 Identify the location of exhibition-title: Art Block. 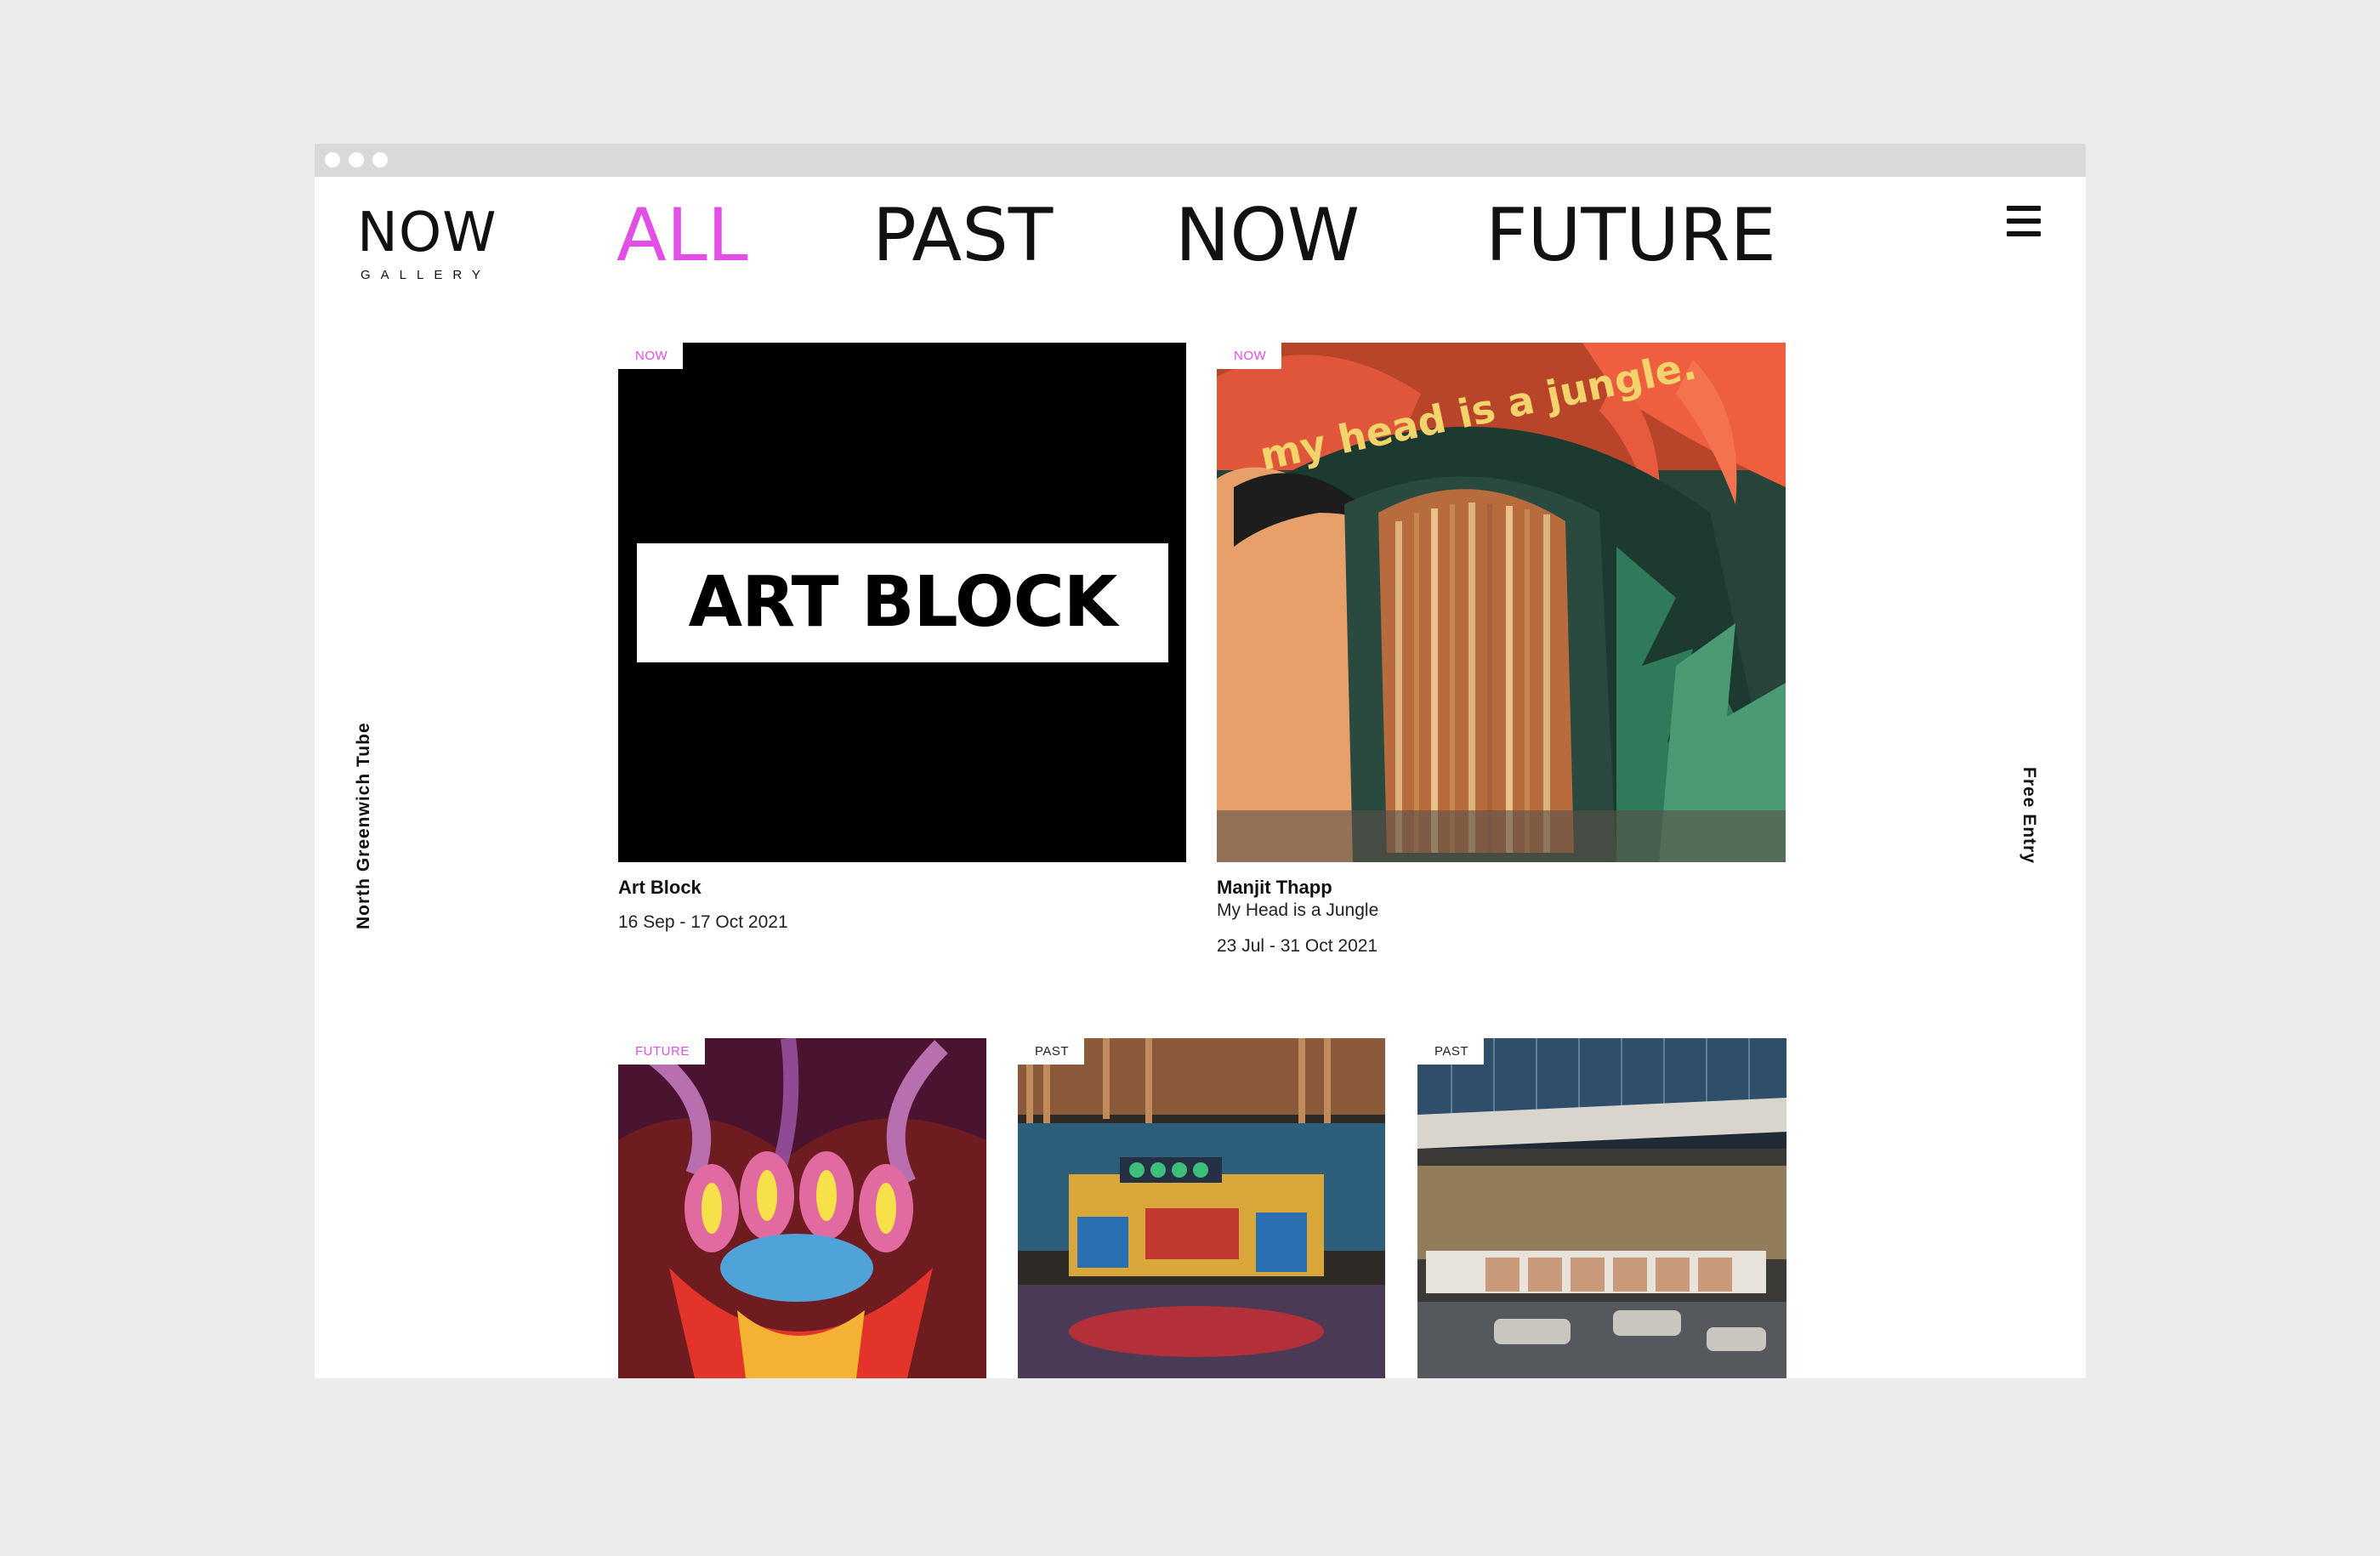
(660, 888).